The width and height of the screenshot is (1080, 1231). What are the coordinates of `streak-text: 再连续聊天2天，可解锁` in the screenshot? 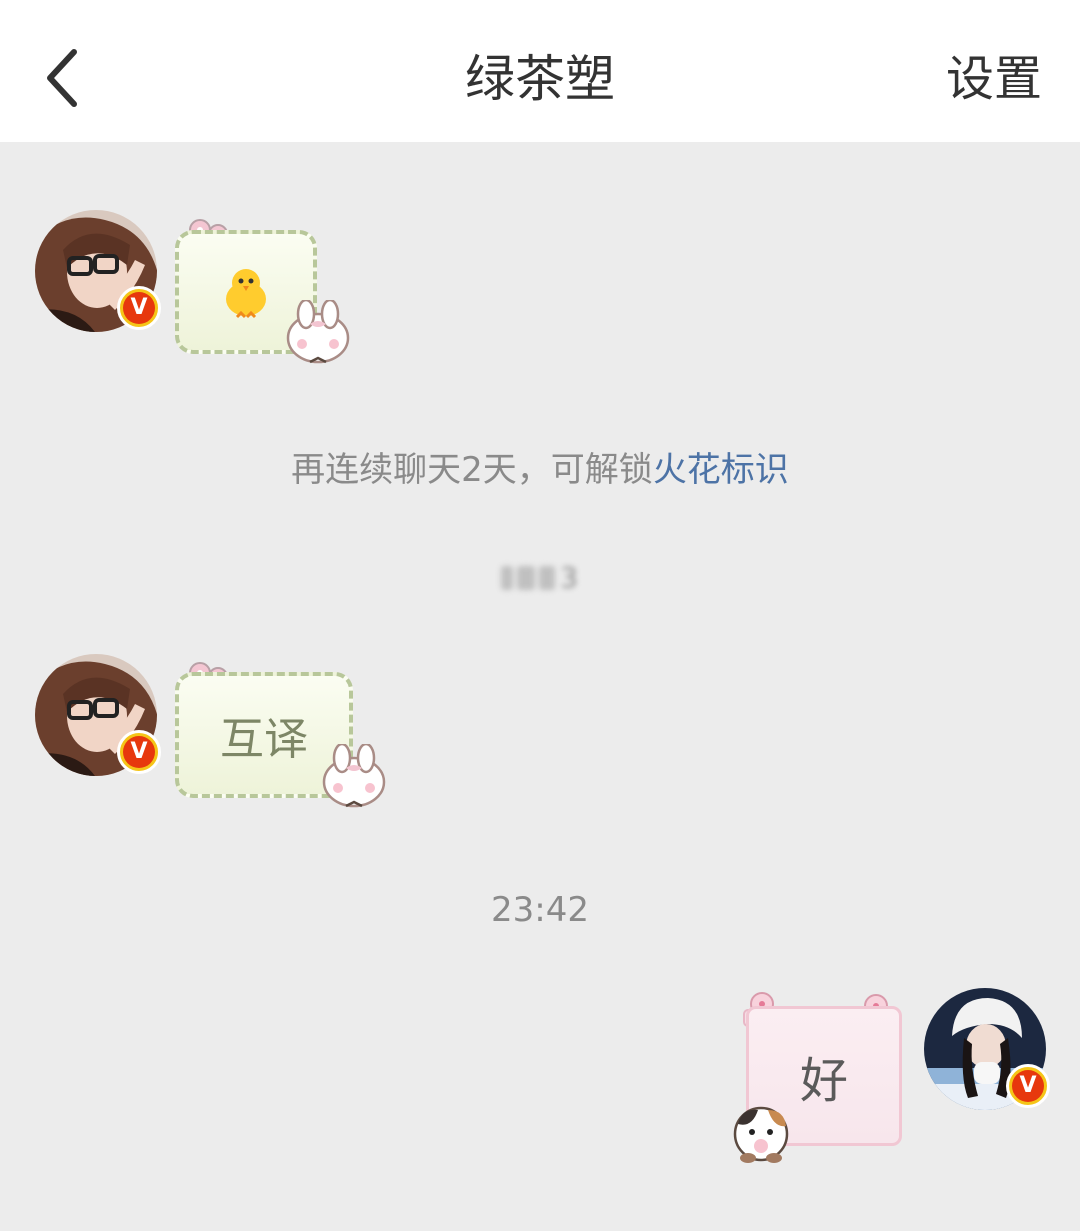 It's located at (472, 470).